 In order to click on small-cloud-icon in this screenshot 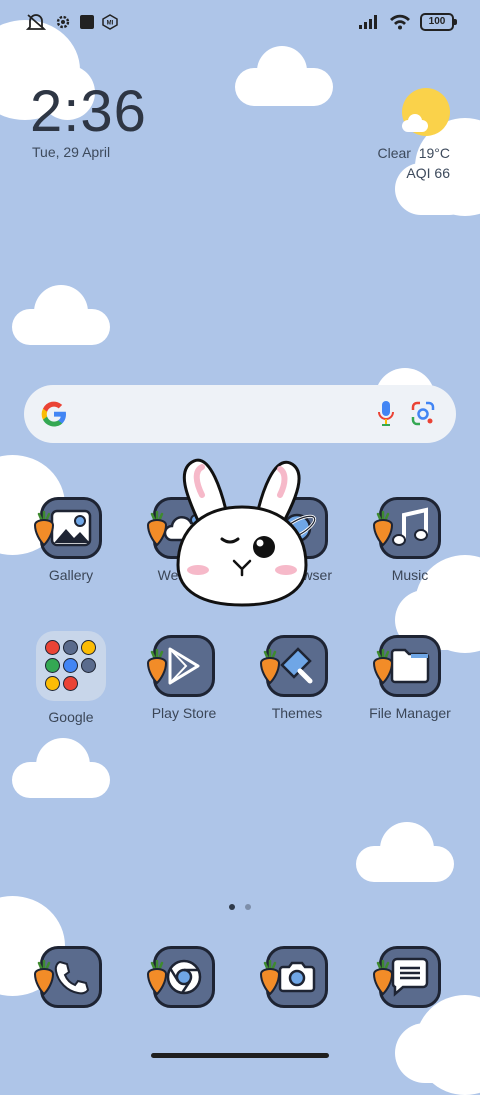, I will do `click(415, 123)`.